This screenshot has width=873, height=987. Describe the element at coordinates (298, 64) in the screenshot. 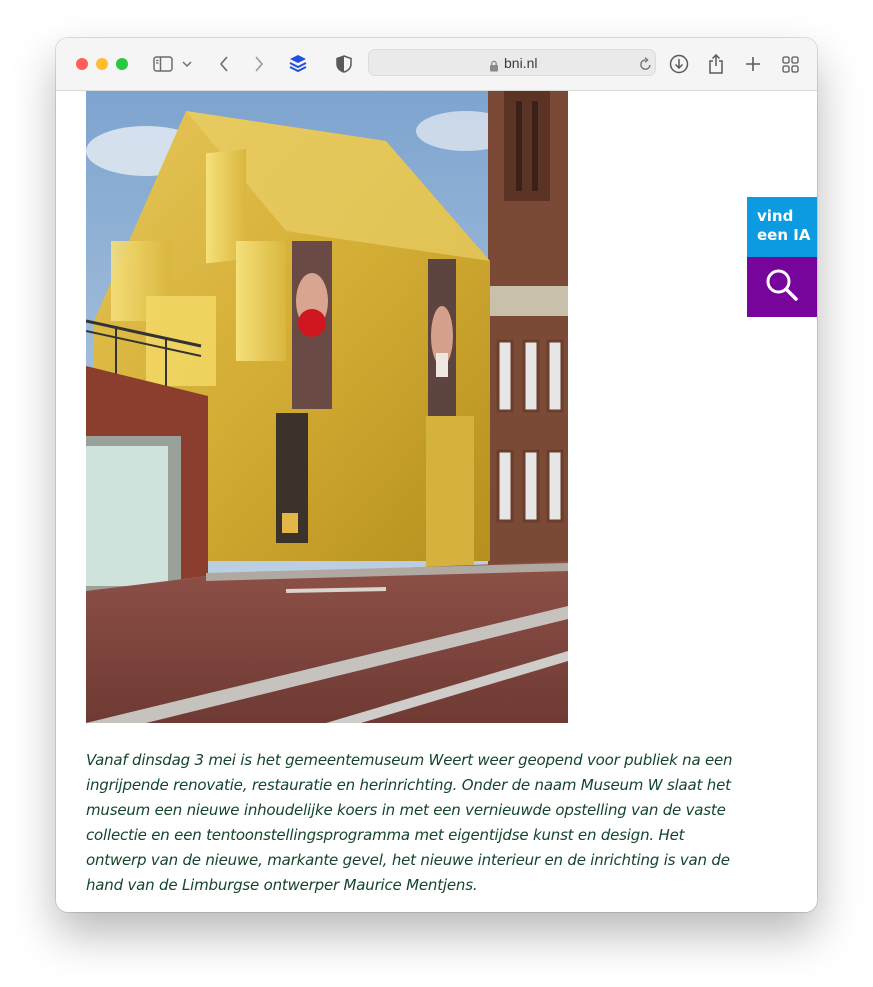

I see `layers-extension-icon` at that location.